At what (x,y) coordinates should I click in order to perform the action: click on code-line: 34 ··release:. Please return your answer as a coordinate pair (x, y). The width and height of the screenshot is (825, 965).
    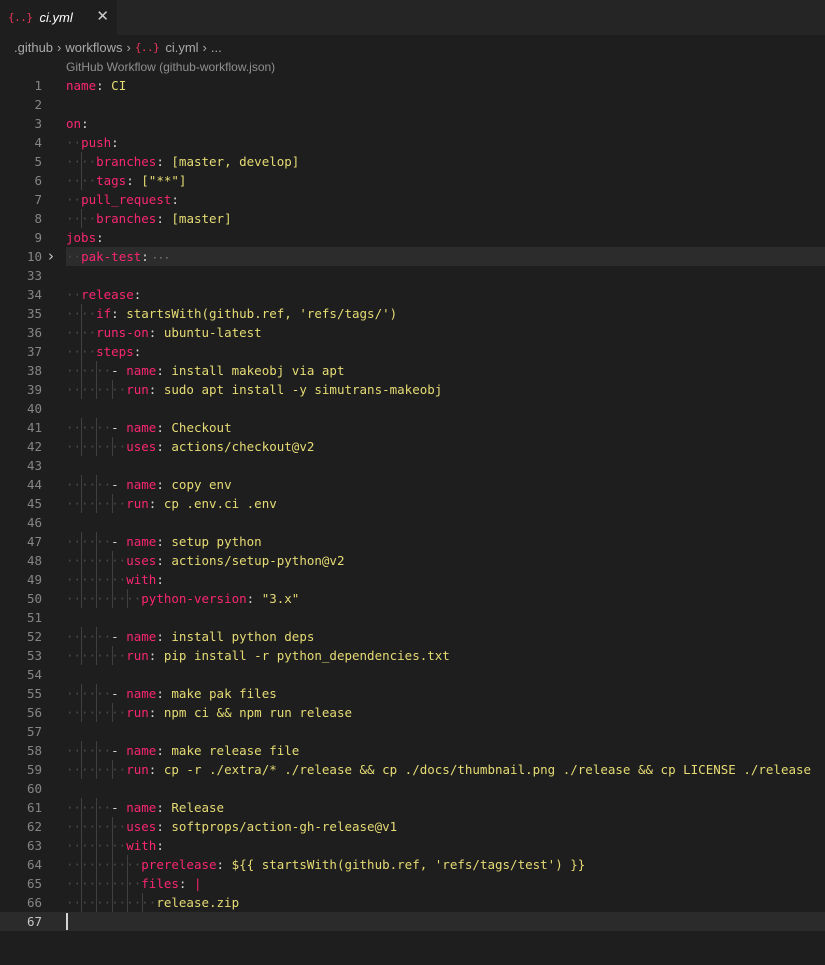
    Looking at the image, I should click on (412, 294).